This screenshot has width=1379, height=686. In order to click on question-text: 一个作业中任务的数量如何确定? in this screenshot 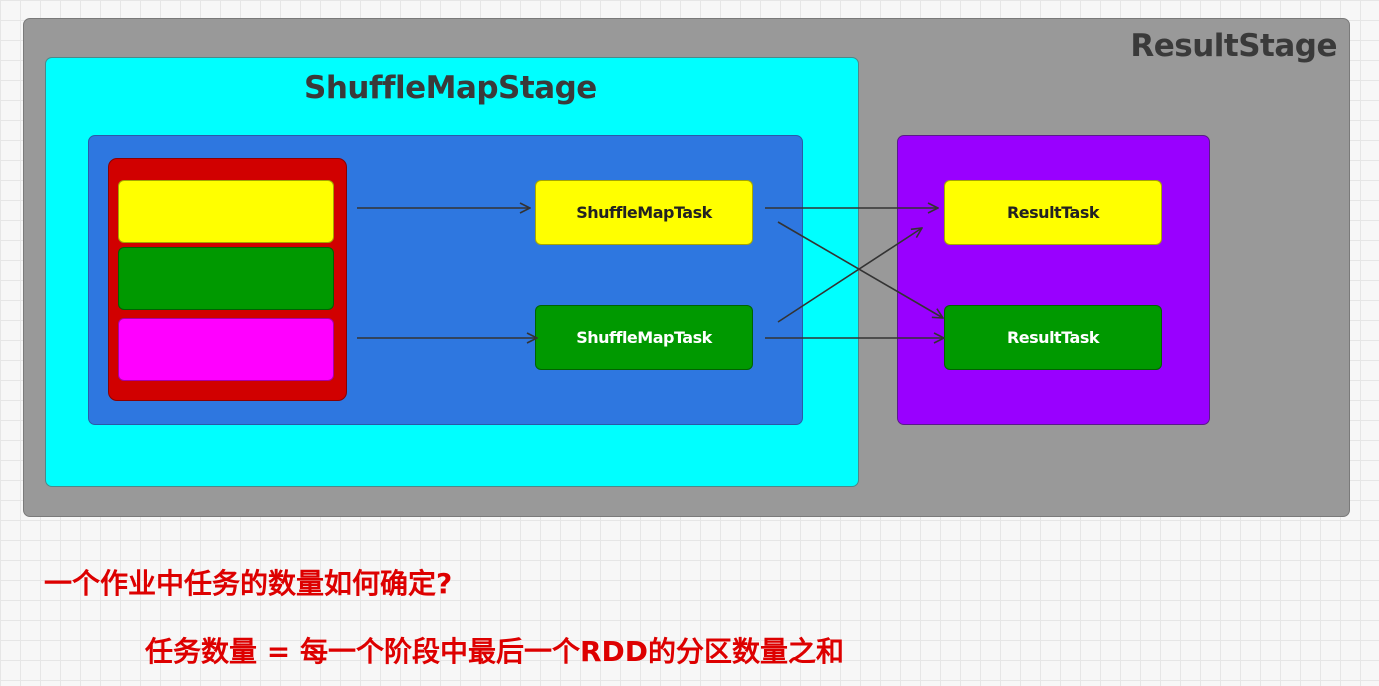, I will do `click(248, 583)`.